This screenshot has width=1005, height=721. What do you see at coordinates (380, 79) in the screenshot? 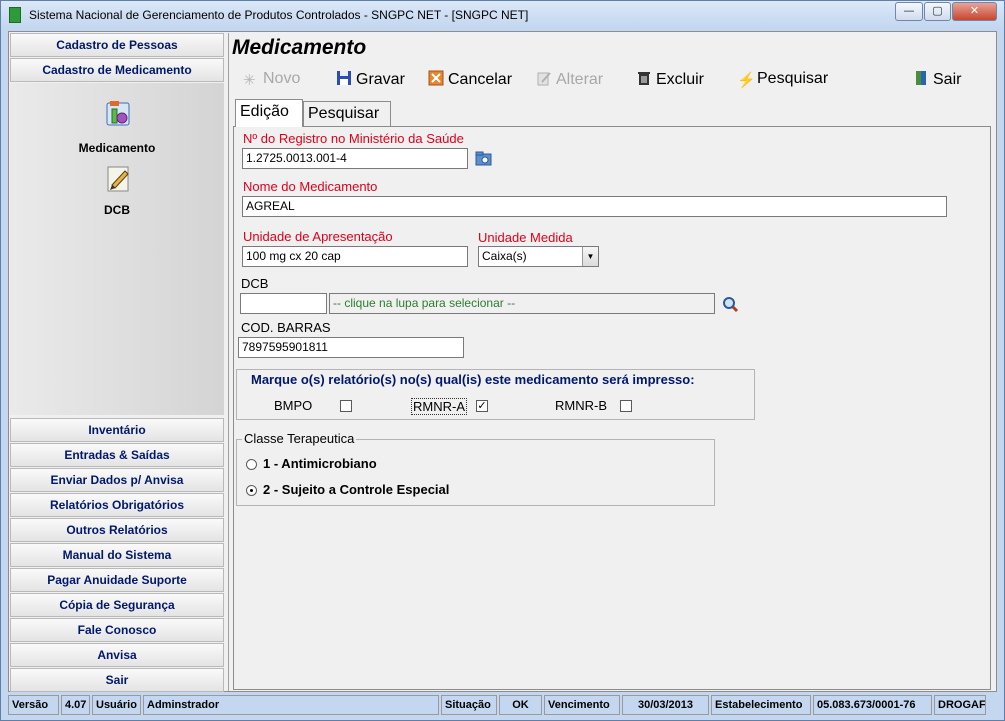
I see `gravar-label: Gravar` at bounding box center [380, 79].